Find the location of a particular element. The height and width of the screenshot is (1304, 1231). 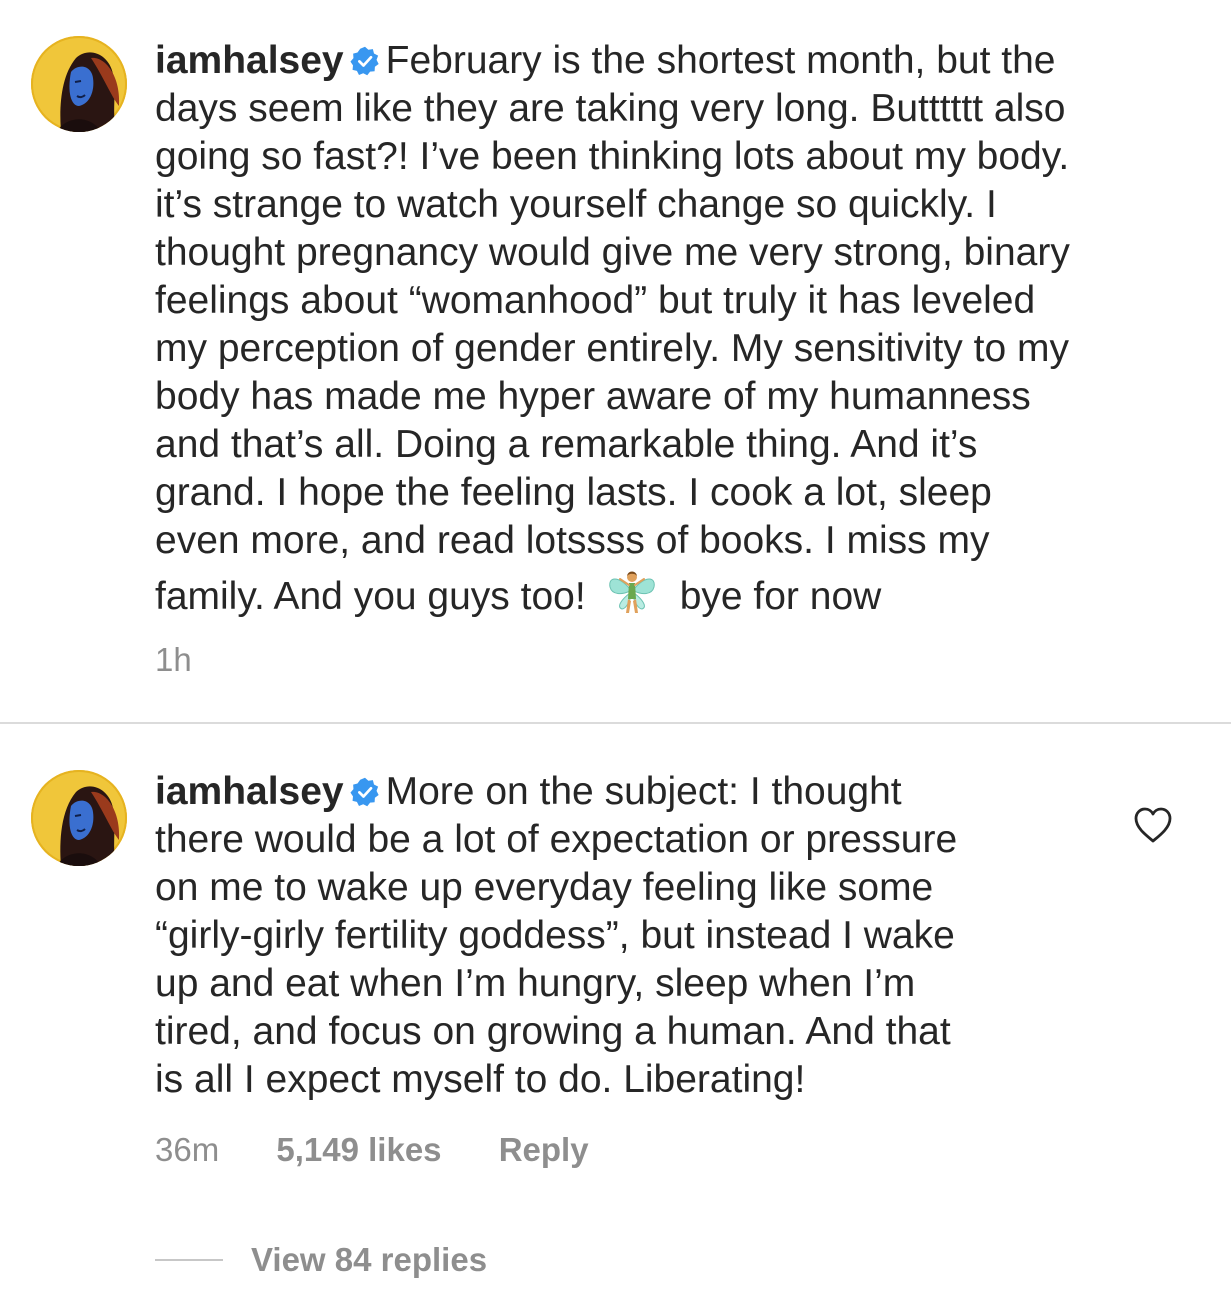

comment-time: 1h is located at coordinates (173, 659).